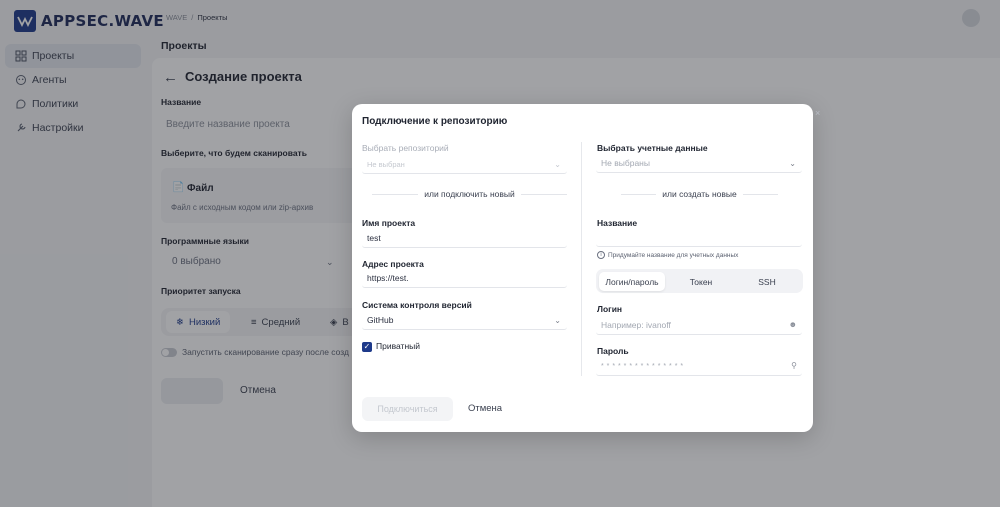 The height and width of the screenshot is (507, 1000). I want to click on info-icon: i, so click(601, 255).